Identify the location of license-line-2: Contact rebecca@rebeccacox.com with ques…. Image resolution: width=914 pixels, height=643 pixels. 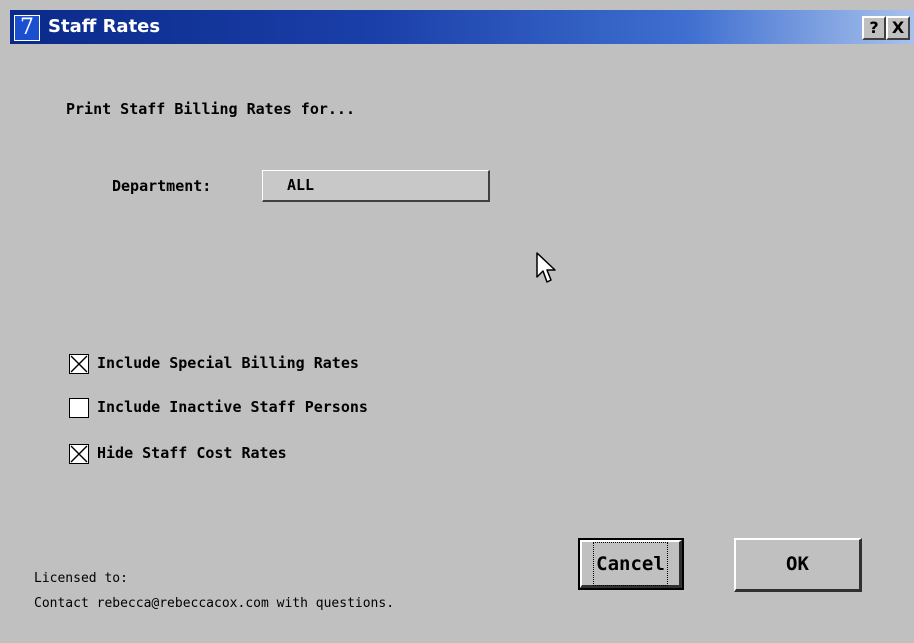
(214, 603).